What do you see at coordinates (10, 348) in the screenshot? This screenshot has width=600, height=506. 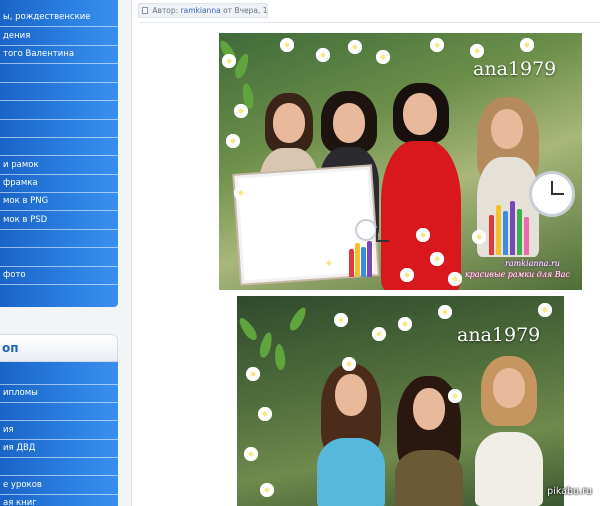 I see `sidebar-section-title: оп` at bounding box center [10, 348].